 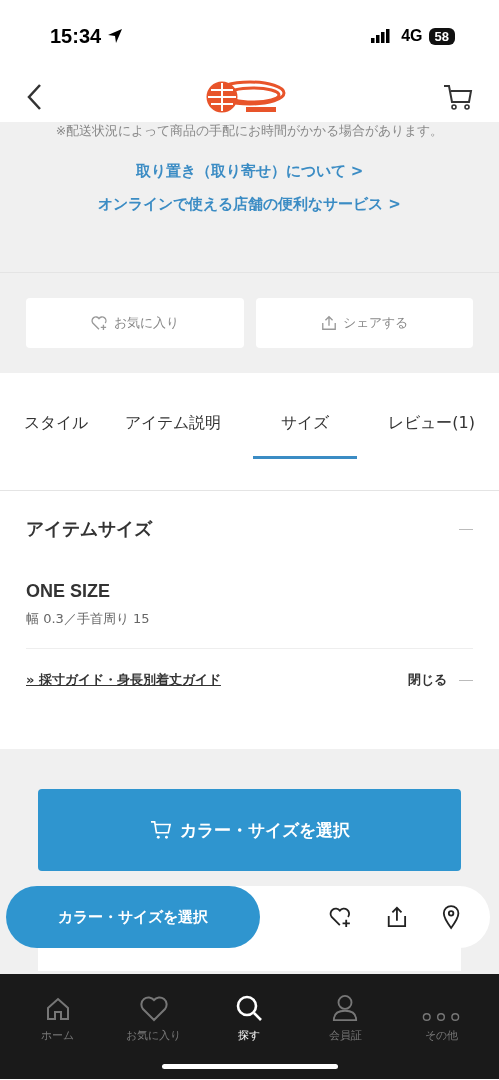 I want to click on home-icon, so click(x=57, y=1009).